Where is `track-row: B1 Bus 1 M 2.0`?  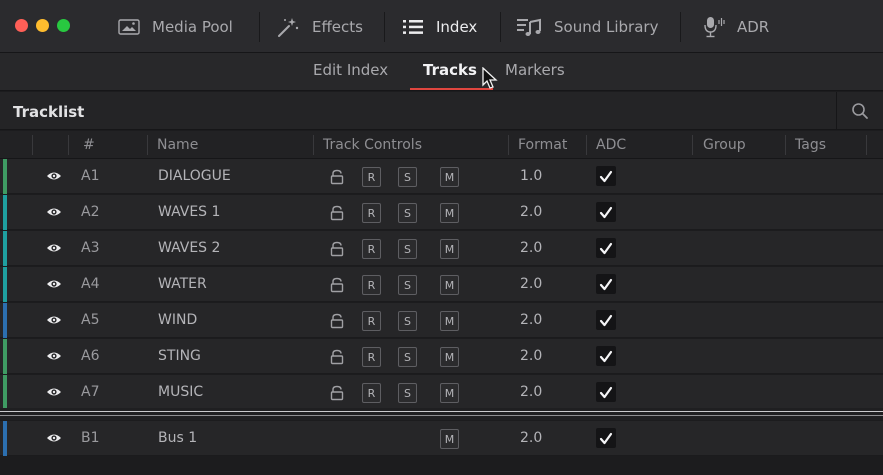
track-row: B1 Bus 1 M 2.0 is located at coordinates (441, 438).